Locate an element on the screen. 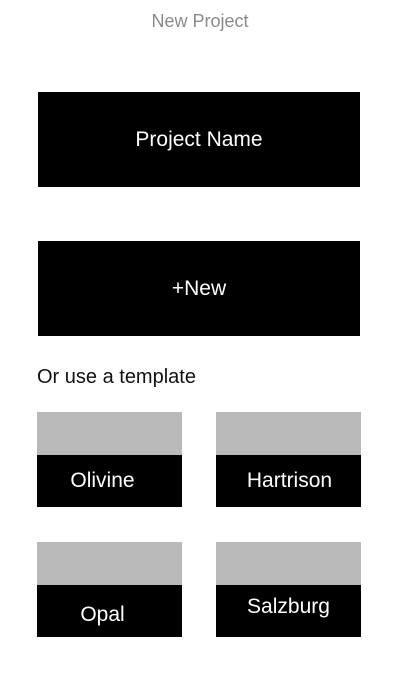  template-card-hartrison: Hartrison is located at coordinates (288, 459).